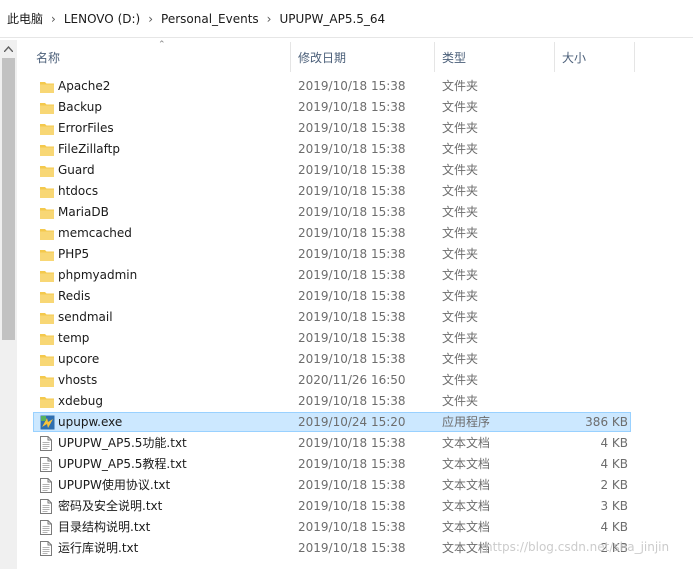  I want to click on column-header-type: 类型, so click(494, 57).